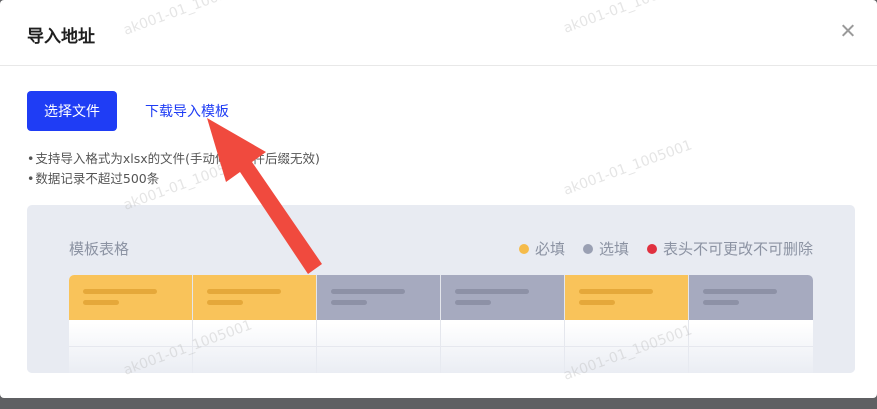 This screenshot has width=877, height=409. I want to click on legend-locked-label: 表头不可更改不可删除, so click(737, 249).